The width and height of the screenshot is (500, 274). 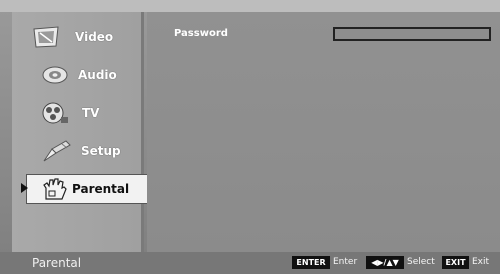 I want to click on enter-hint-label: Enter, so click(x=345, y=262).